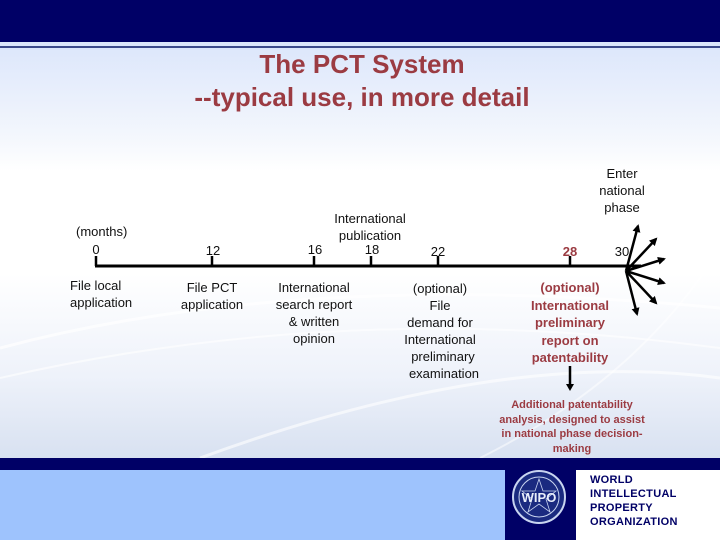 This screenshot has height=540, width=720. Describe the element at coordinates (101, 294) in the screenshot. I see `file-local-application-label: File local application` at that location.